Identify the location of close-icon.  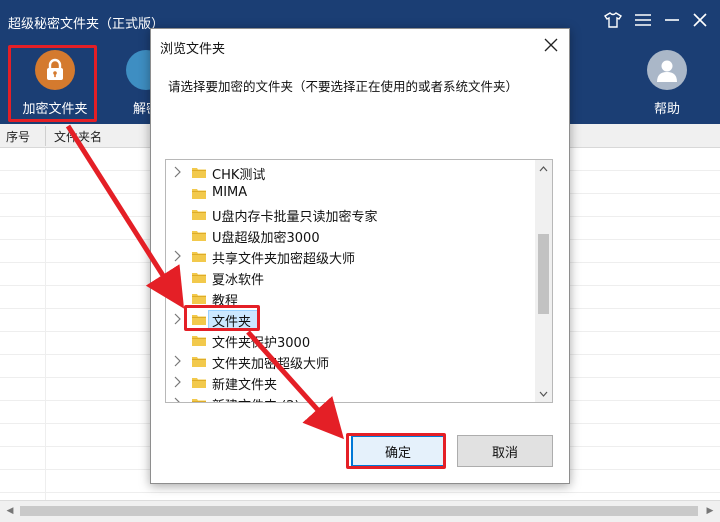
(700, 20).